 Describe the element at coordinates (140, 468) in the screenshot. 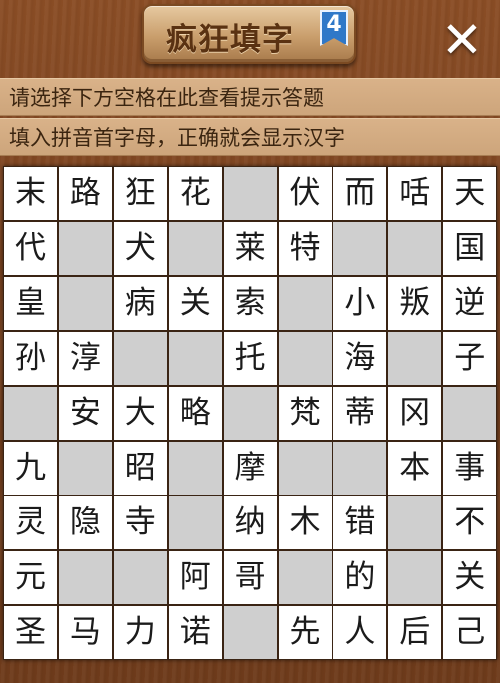

I see `grid-cell: 昭` at that location.